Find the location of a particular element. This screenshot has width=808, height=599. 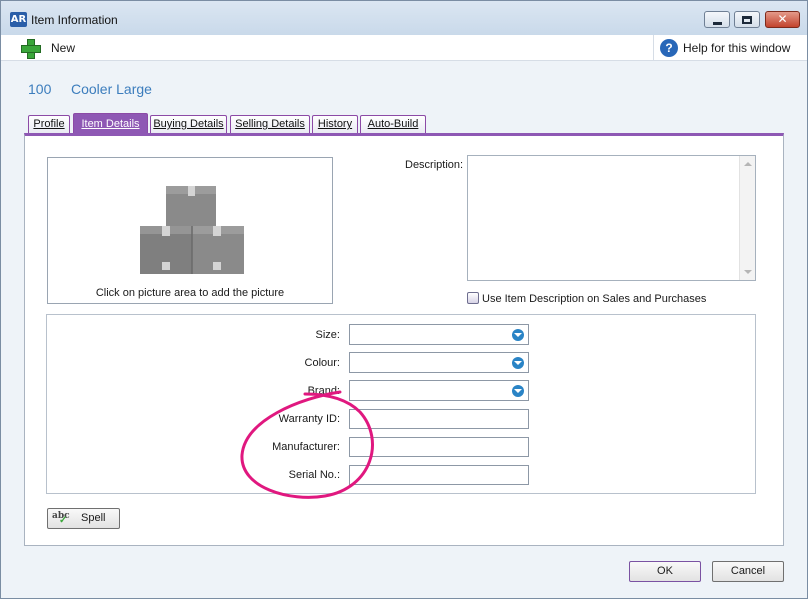

boxes-icon is located at coordinates (192, 230).